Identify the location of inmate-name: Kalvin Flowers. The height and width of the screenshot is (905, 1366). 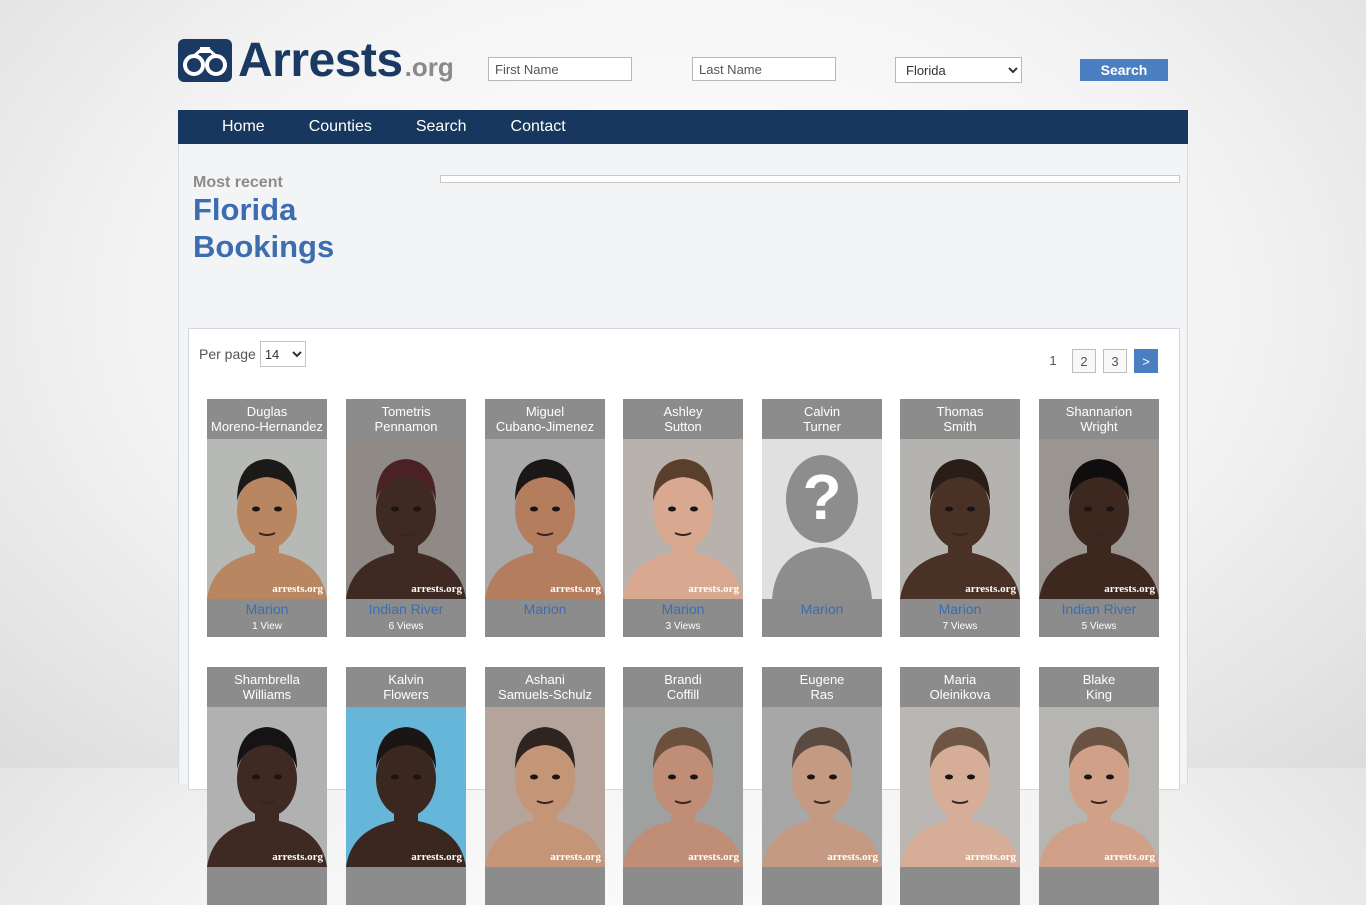
(406, 687).